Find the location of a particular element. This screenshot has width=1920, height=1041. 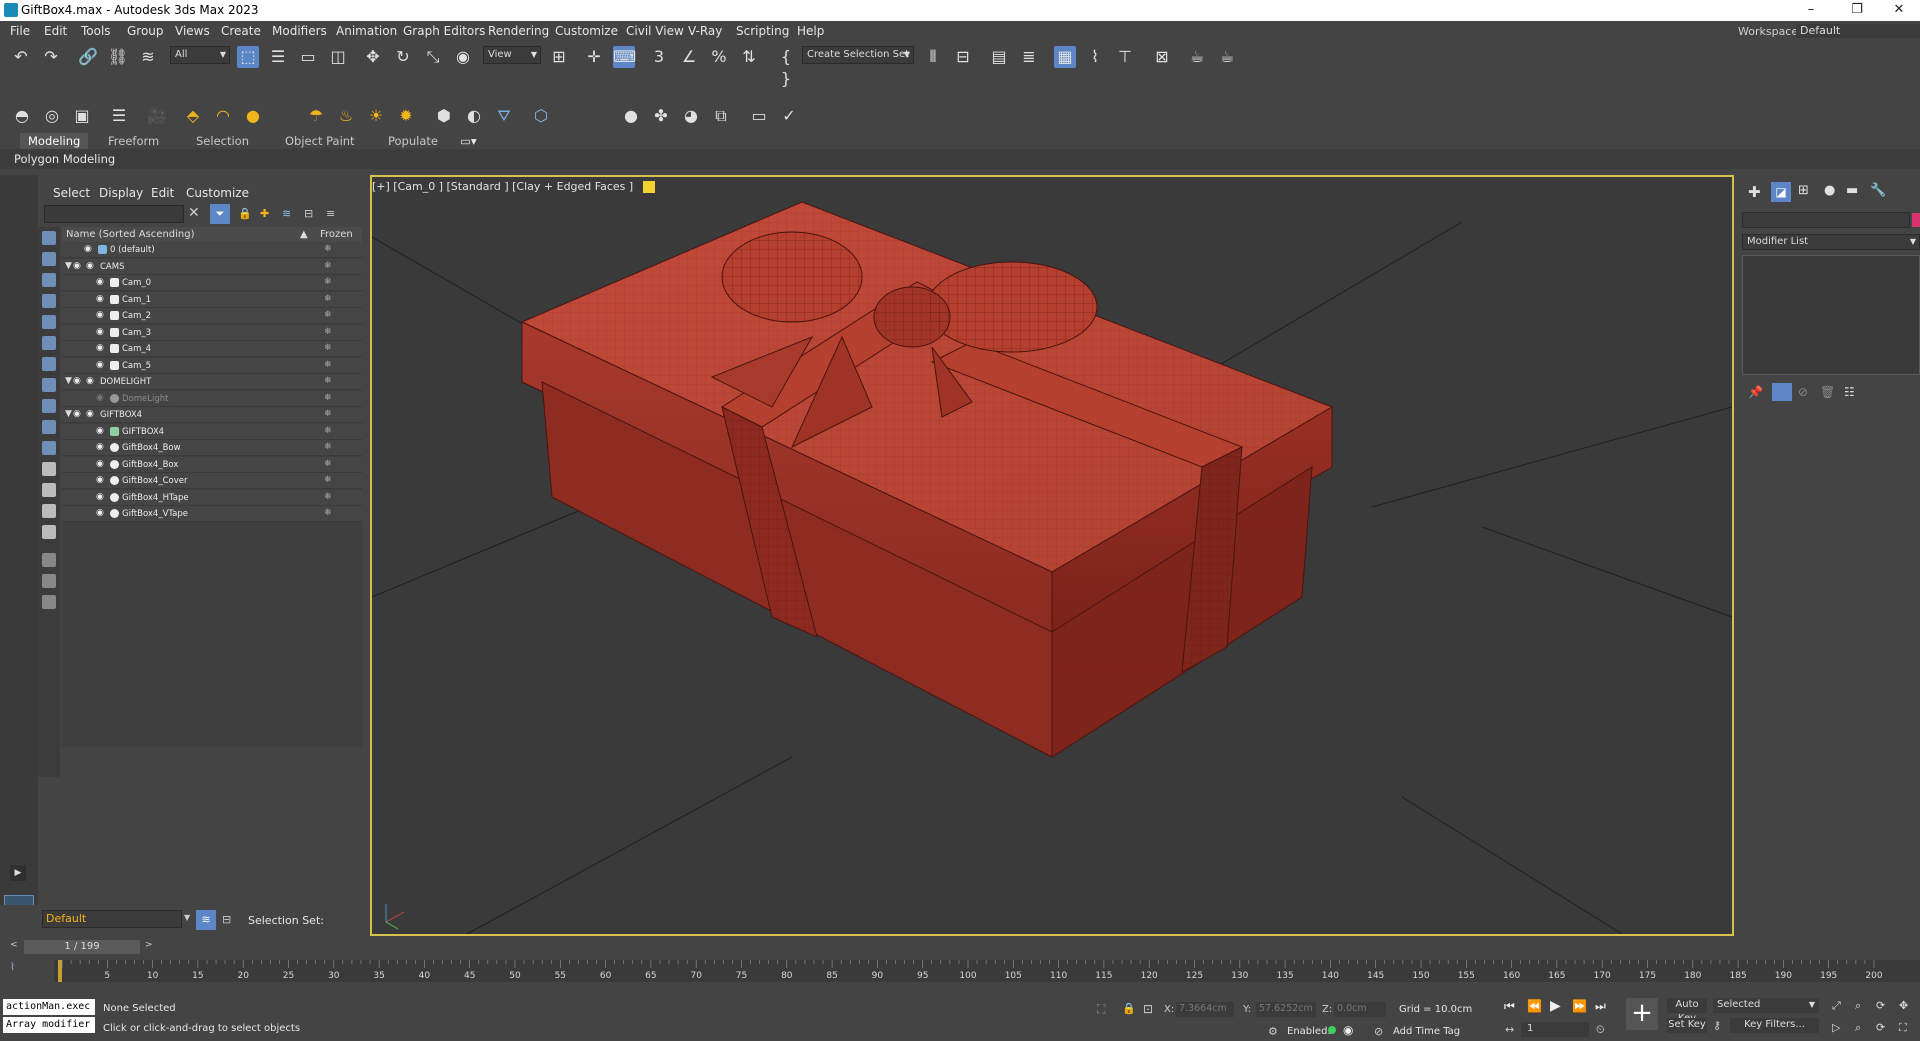

z-coordinate-field: 0.0cm is located at coordinates (1360, 1009).